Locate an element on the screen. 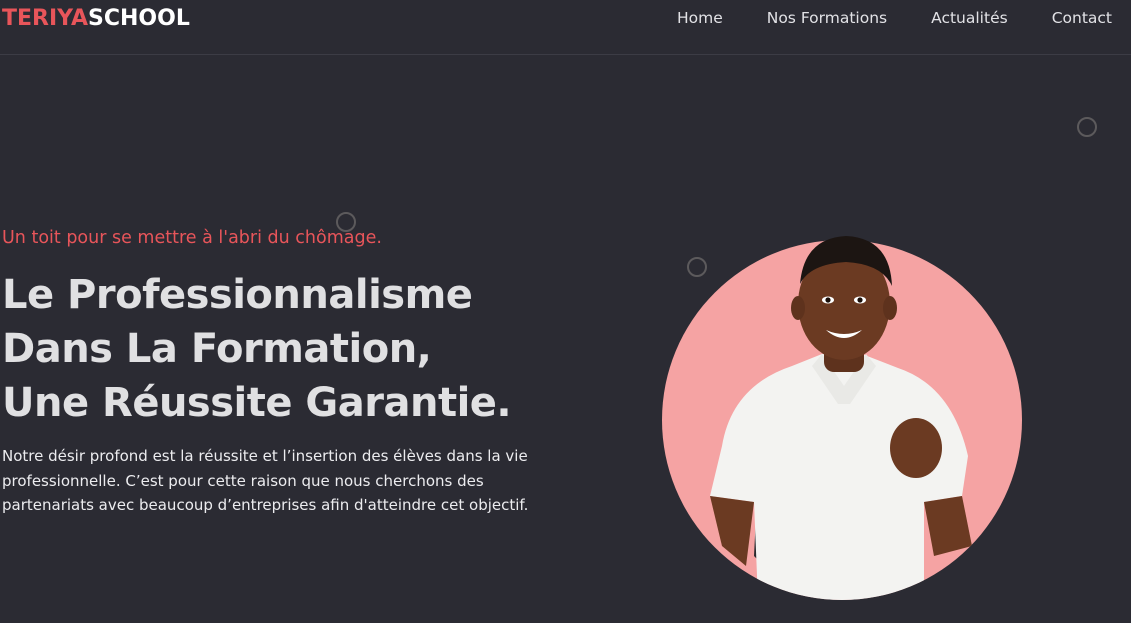  brand-logo-main: SCHOOL is located at coordinates (139, 18).